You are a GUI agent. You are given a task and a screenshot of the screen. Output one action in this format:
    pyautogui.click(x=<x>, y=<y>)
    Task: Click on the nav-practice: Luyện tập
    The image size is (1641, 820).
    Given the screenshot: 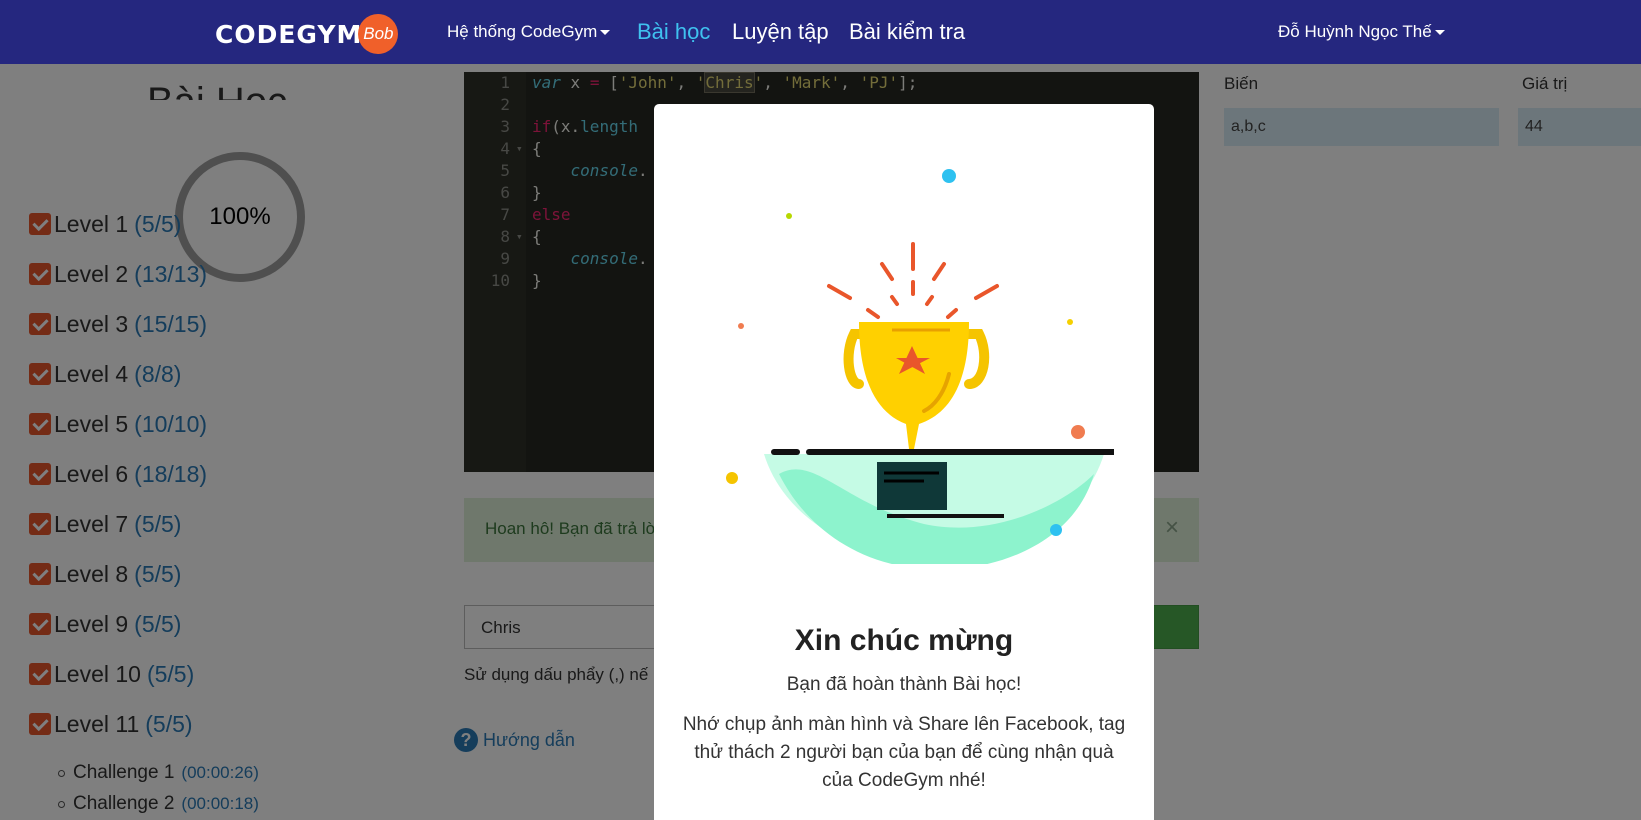 What is the action you would take?
    pyautogui.click(x=780, y=32)
    